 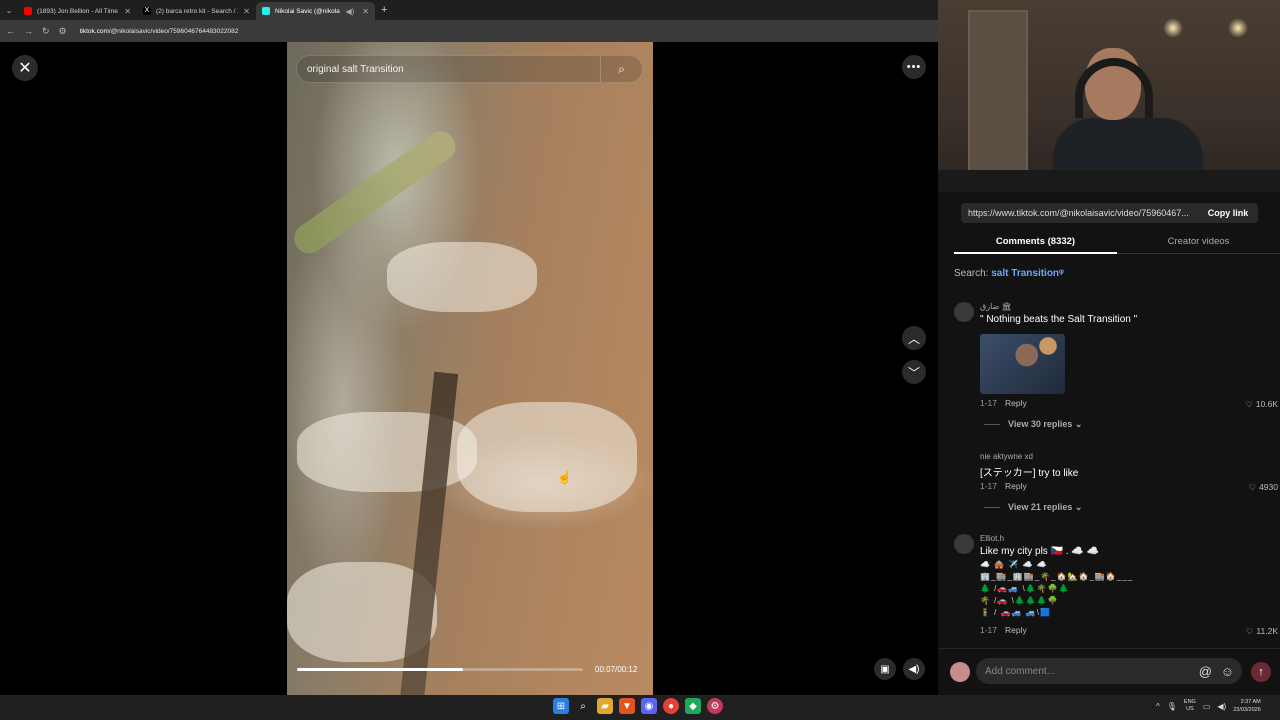 What do you see at coordinates (77, 11) in the screenshot?
I see `browser-tab-youtube: (1893) Jon Bellion - All Time Lo ✕` at bounding box center [77, 11].